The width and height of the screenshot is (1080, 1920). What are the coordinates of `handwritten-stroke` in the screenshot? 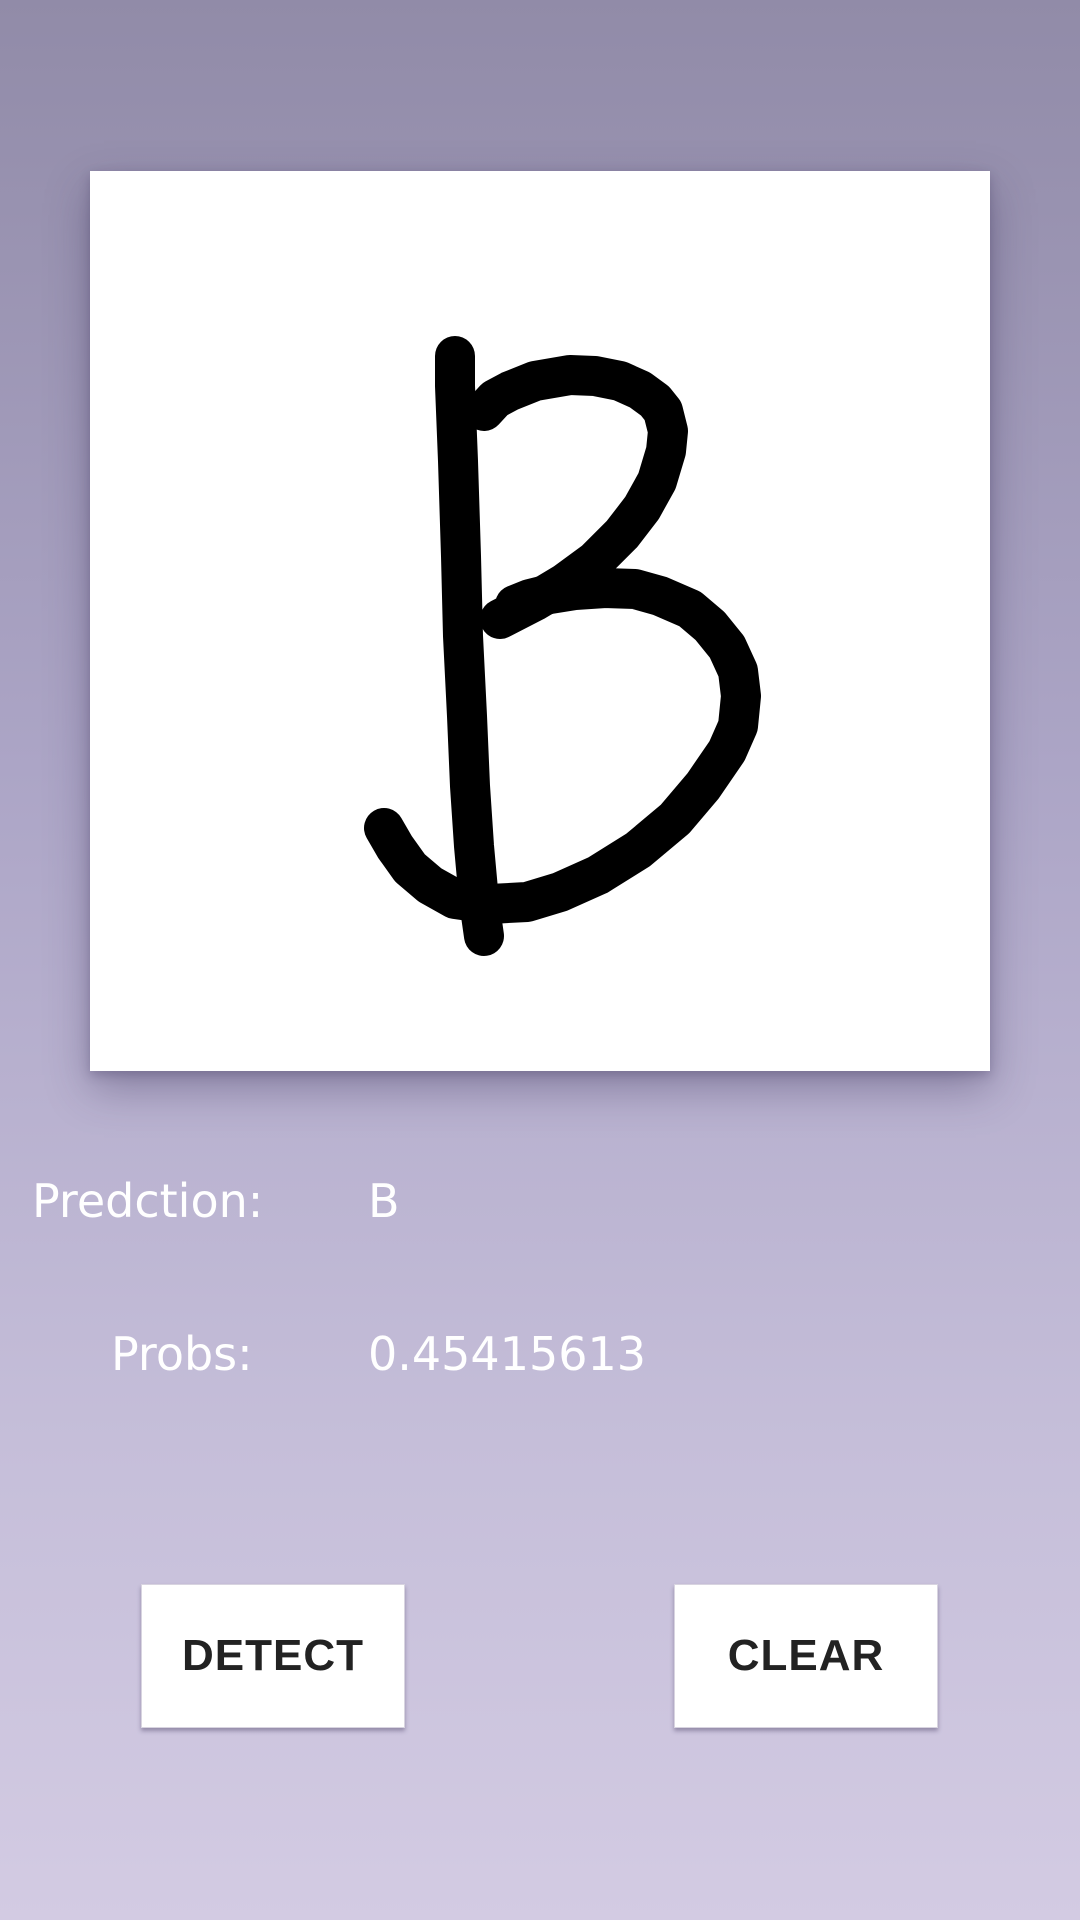 It's located at (562, 646).